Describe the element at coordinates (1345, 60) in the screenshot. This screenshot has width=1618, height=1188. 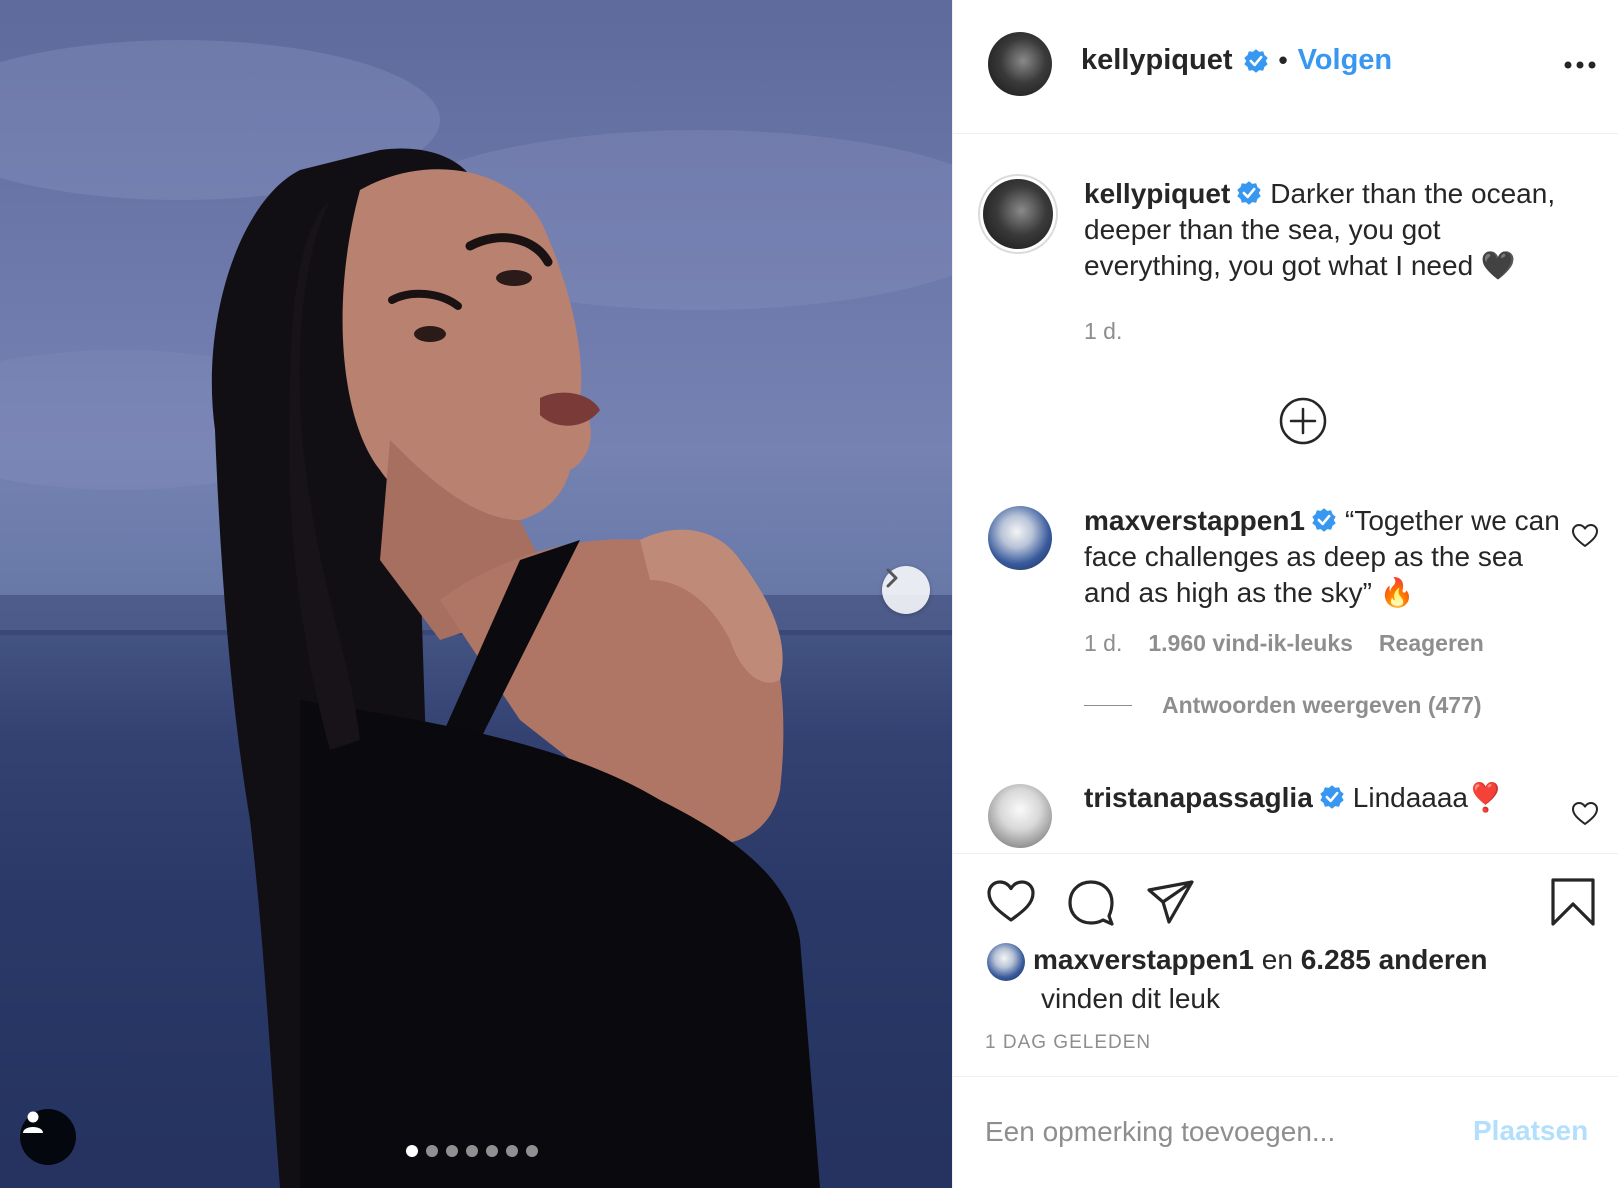
I see `follow-button: Volgen` at that location.